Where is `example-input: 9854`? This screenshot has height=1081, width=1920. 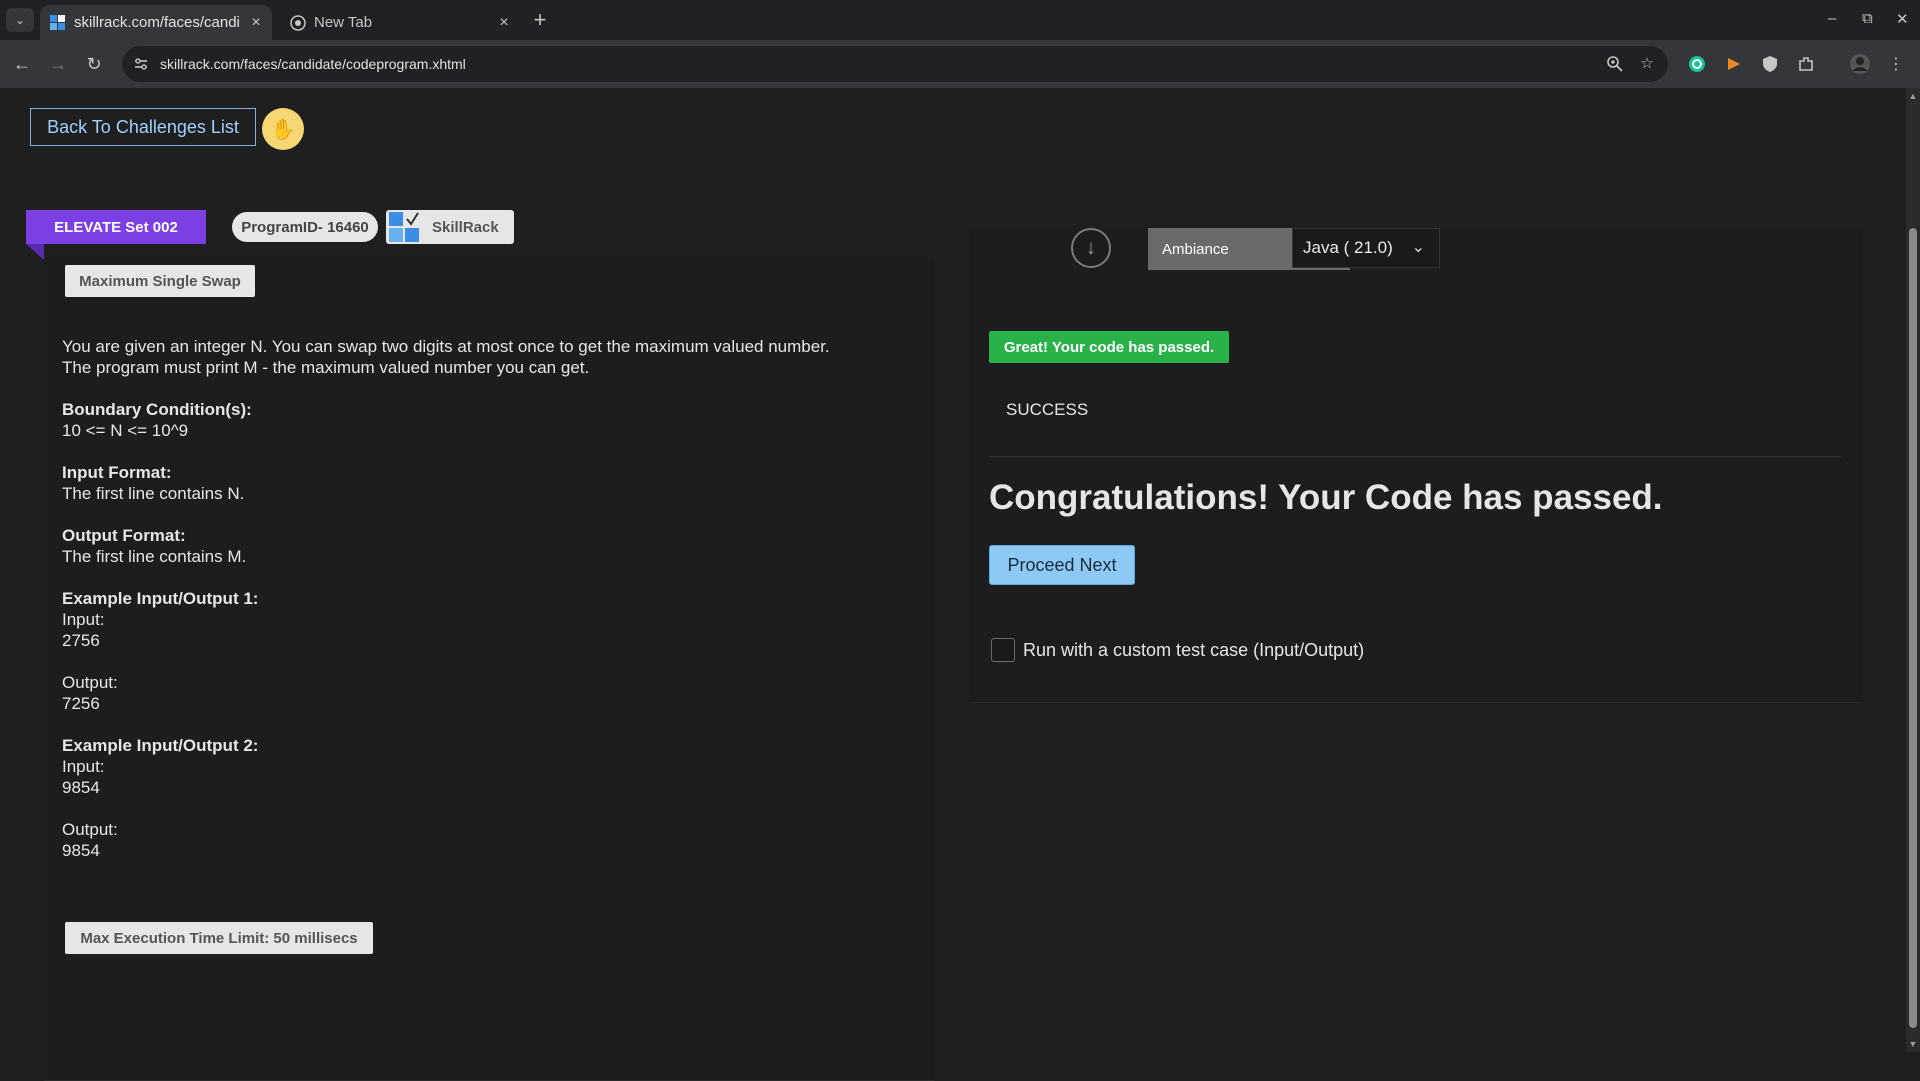
example-input: 9854 is located at coordinates (81, 787).